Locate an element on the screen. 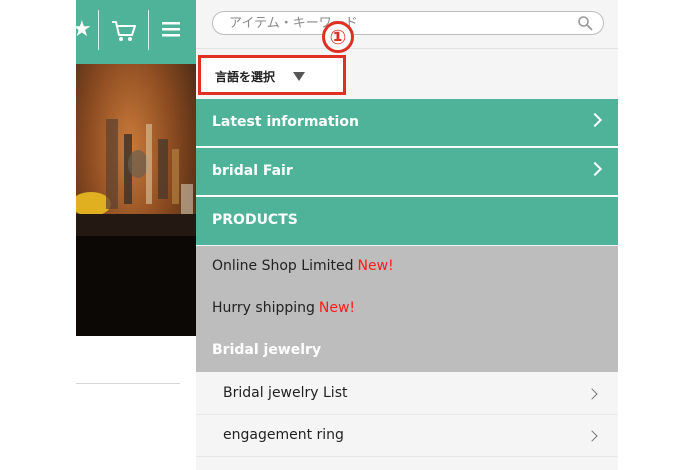 The width and height of the screenshot is (690, 470). language-selector: 言語を選択 is located at coordinates (272, 75).